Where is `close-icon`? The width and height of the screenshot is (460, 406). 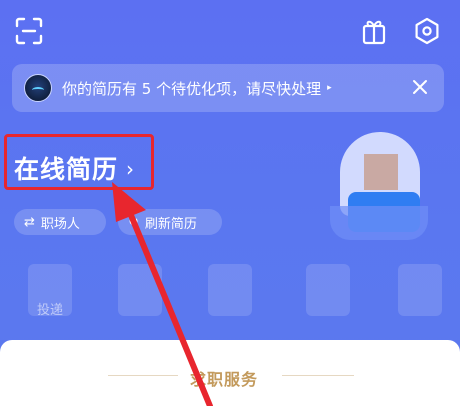 close-icon is located at coordinates (420, 87).